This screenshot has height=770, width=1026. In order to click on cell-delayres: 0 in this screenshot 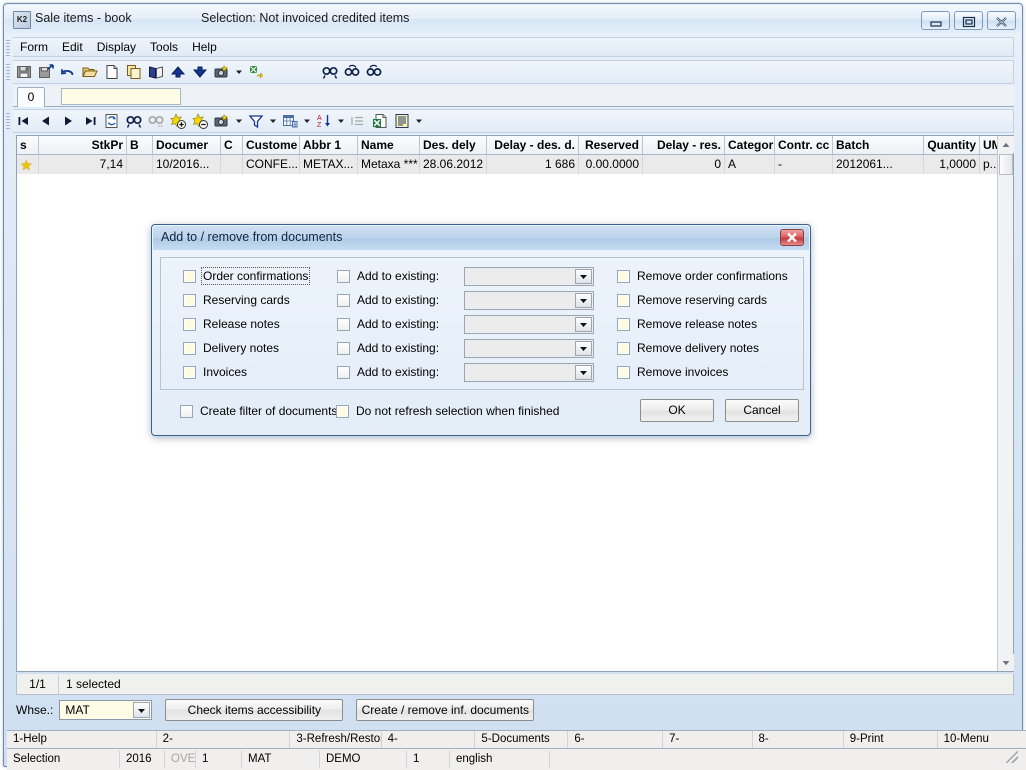, I will do `click(684, 164)`.